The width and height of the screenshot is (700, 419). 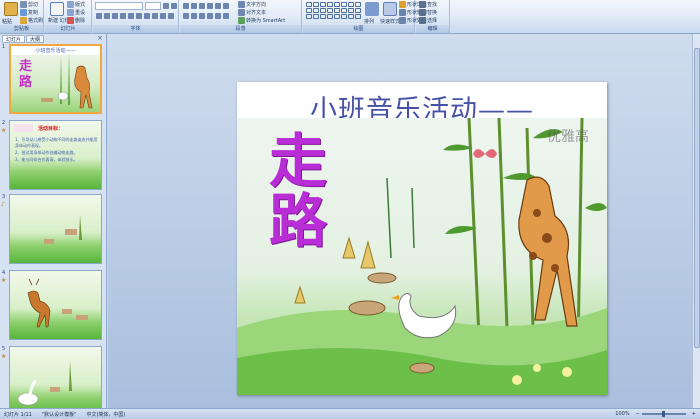 What do you see at coordinates (402, 4) in the screenshot?
I see `fill-icon` at bounding box center [402, 4].